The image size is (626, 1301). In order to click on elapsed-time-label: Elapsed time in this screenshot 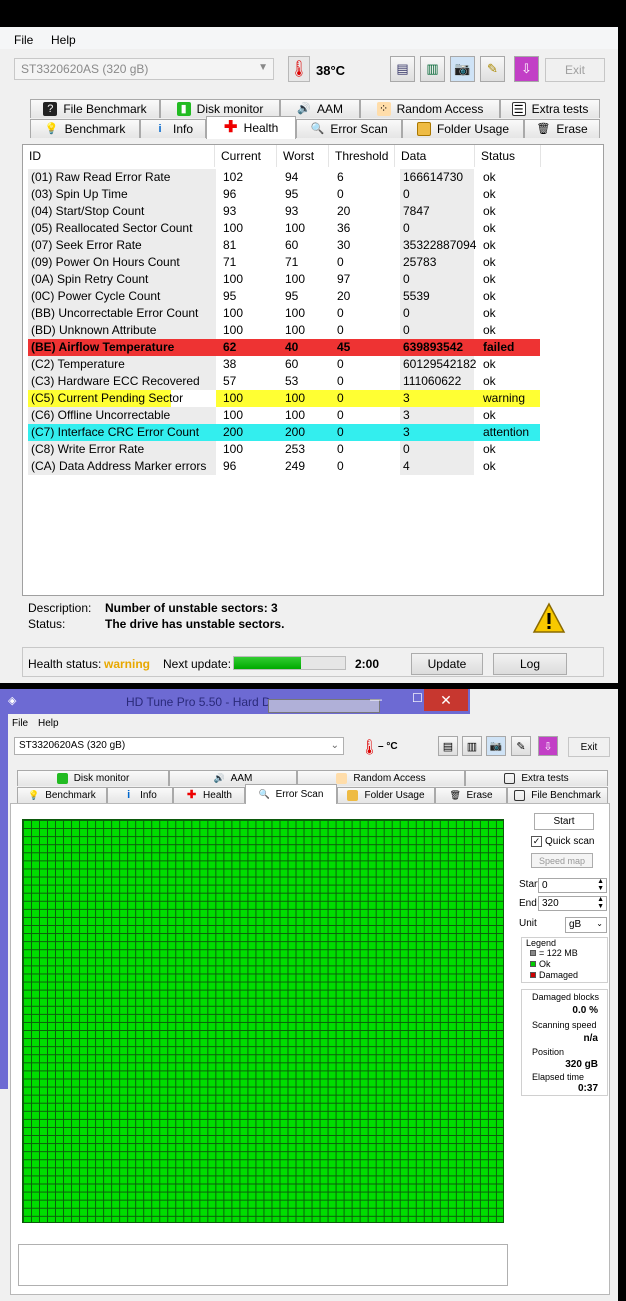, I will do `click(558, 1077)`.